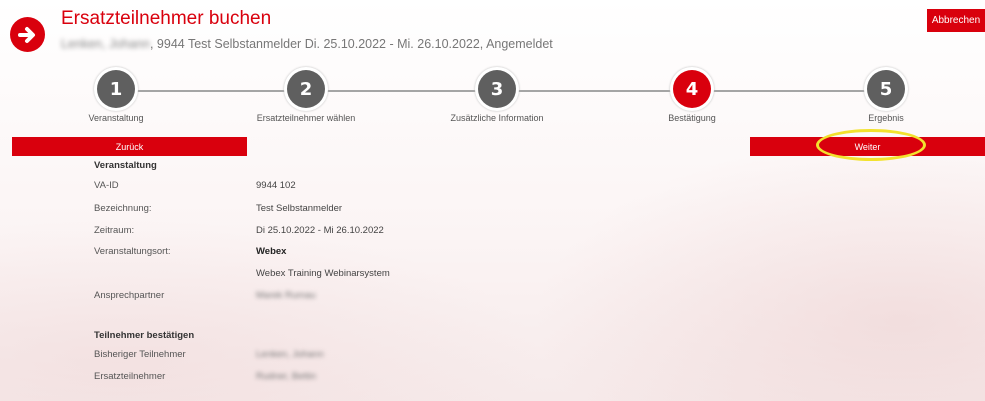 Image resolution: width=985 pixels, height=401 pixels. I want to click on next-button: Weiter, so click(867, 146).